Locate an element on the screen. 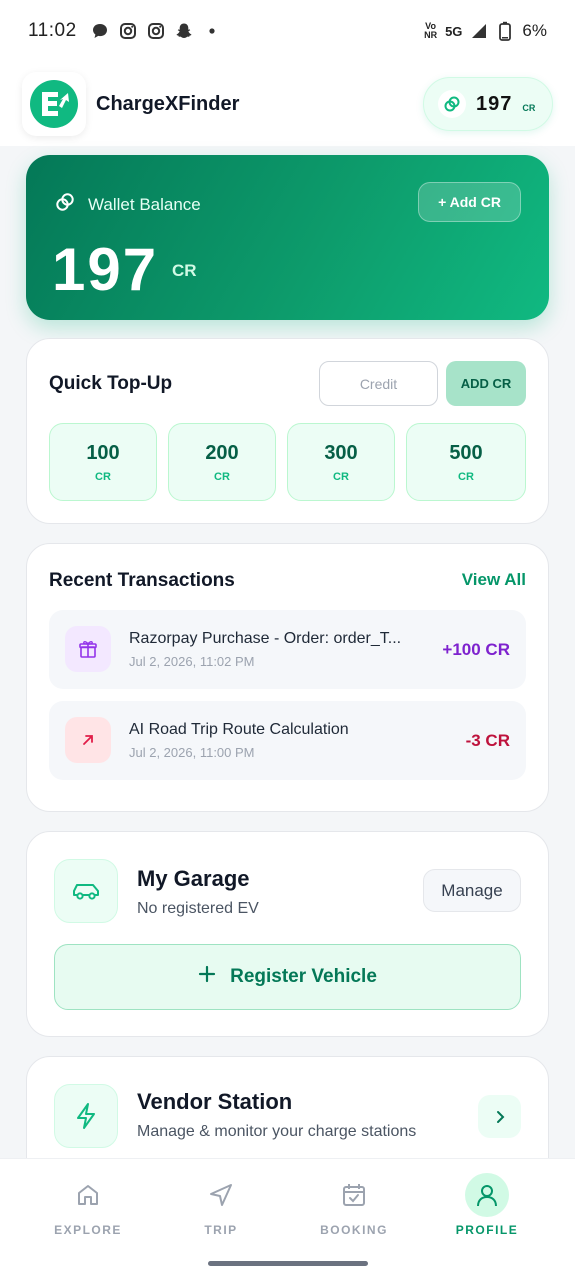  wallet-amount: 197 is located at coordinates (105, 269).